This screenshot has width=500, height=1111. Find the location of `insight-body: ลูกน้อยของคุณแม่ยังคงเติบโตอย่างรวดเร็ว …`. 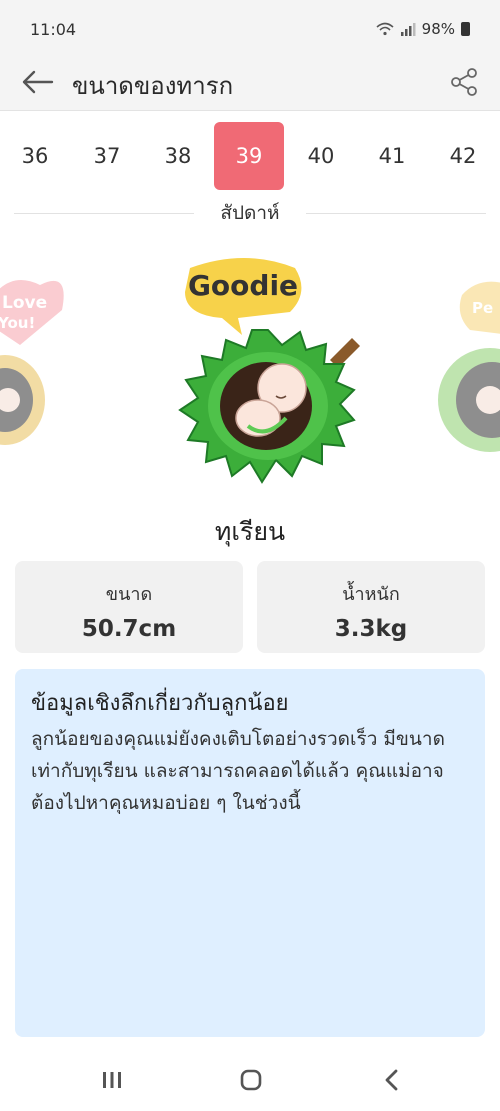

insight-body: ลูกน้อยของคุณแม่ยังคงเติบโตอย่างรวดเร็ว … is located at coordinates (238, 771).